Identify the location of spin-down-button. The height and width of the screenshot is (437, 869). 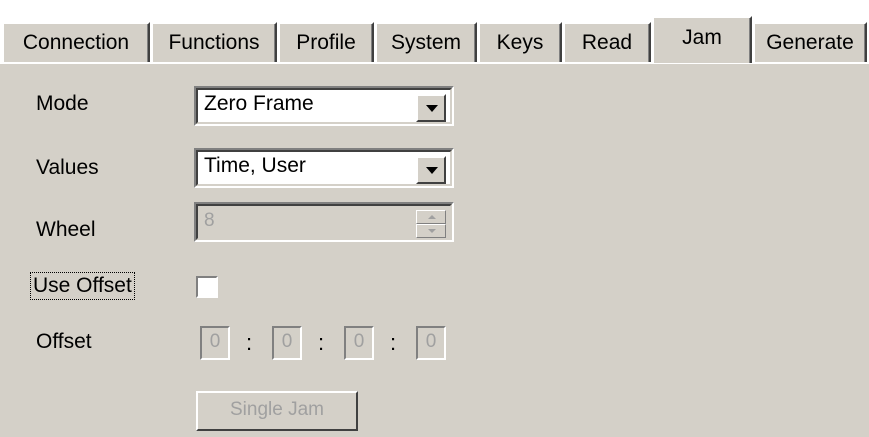
(431, 231).